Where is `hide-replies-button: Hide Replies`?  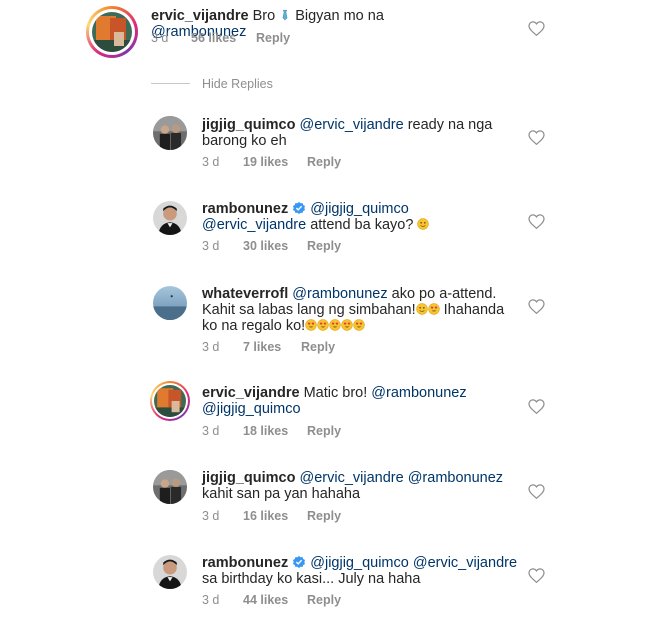
hide-replies-button: Hide Replies is located at coordinates (237, 84).